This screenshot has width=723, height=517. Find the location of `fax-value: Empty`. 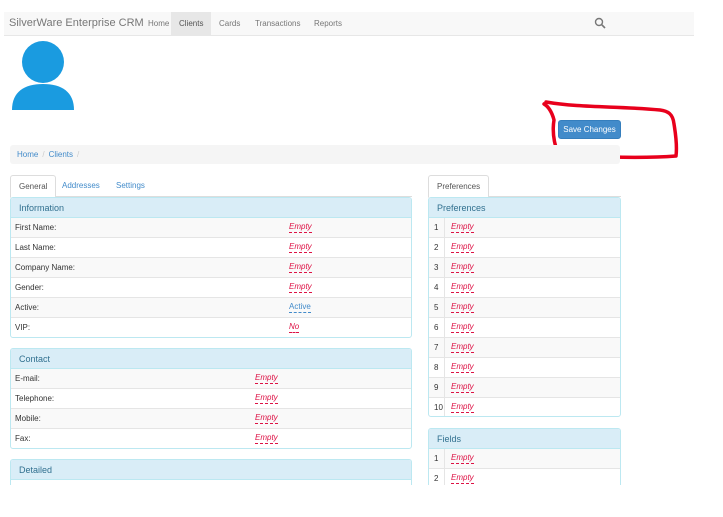

fax-value: Empty is located at coordinates (266, 438).